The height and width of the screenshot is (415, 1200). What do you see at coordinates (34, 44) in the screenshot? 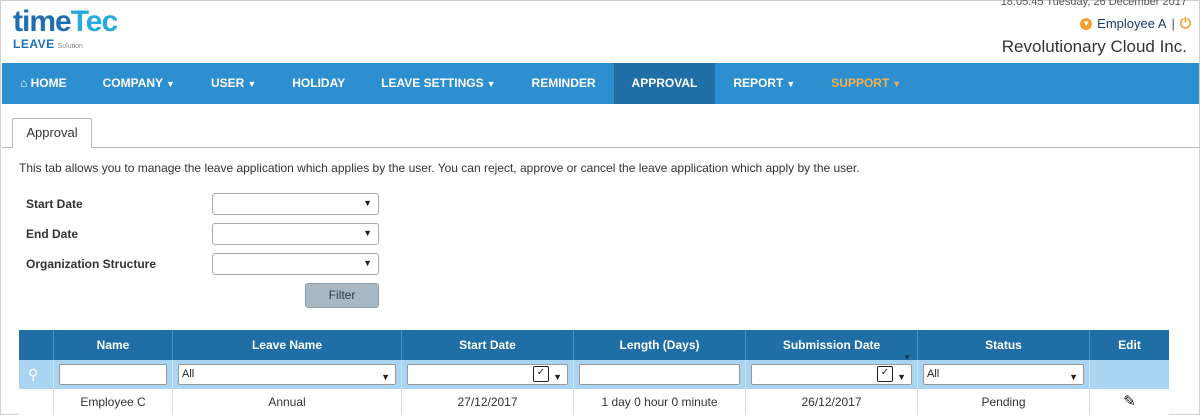
I see `logo-sub-leave: LEAVE` at bounding box center [34, 44].